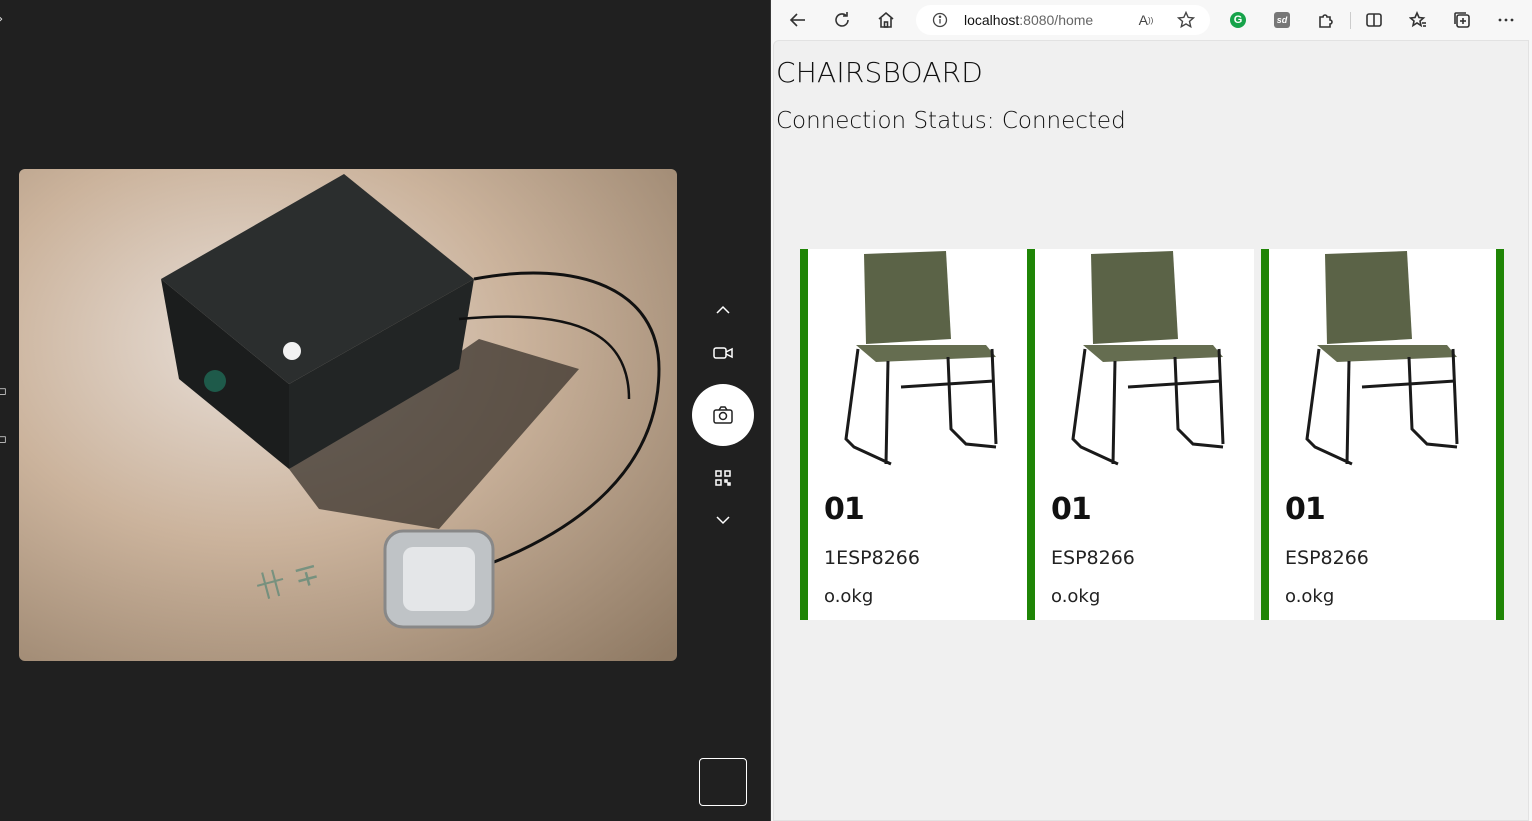 This screenshot has height=821, width=1532. What do you see at coordinates (940, 22) in the screenshot?
I see `info-icon` at bounding box center [940, 22].